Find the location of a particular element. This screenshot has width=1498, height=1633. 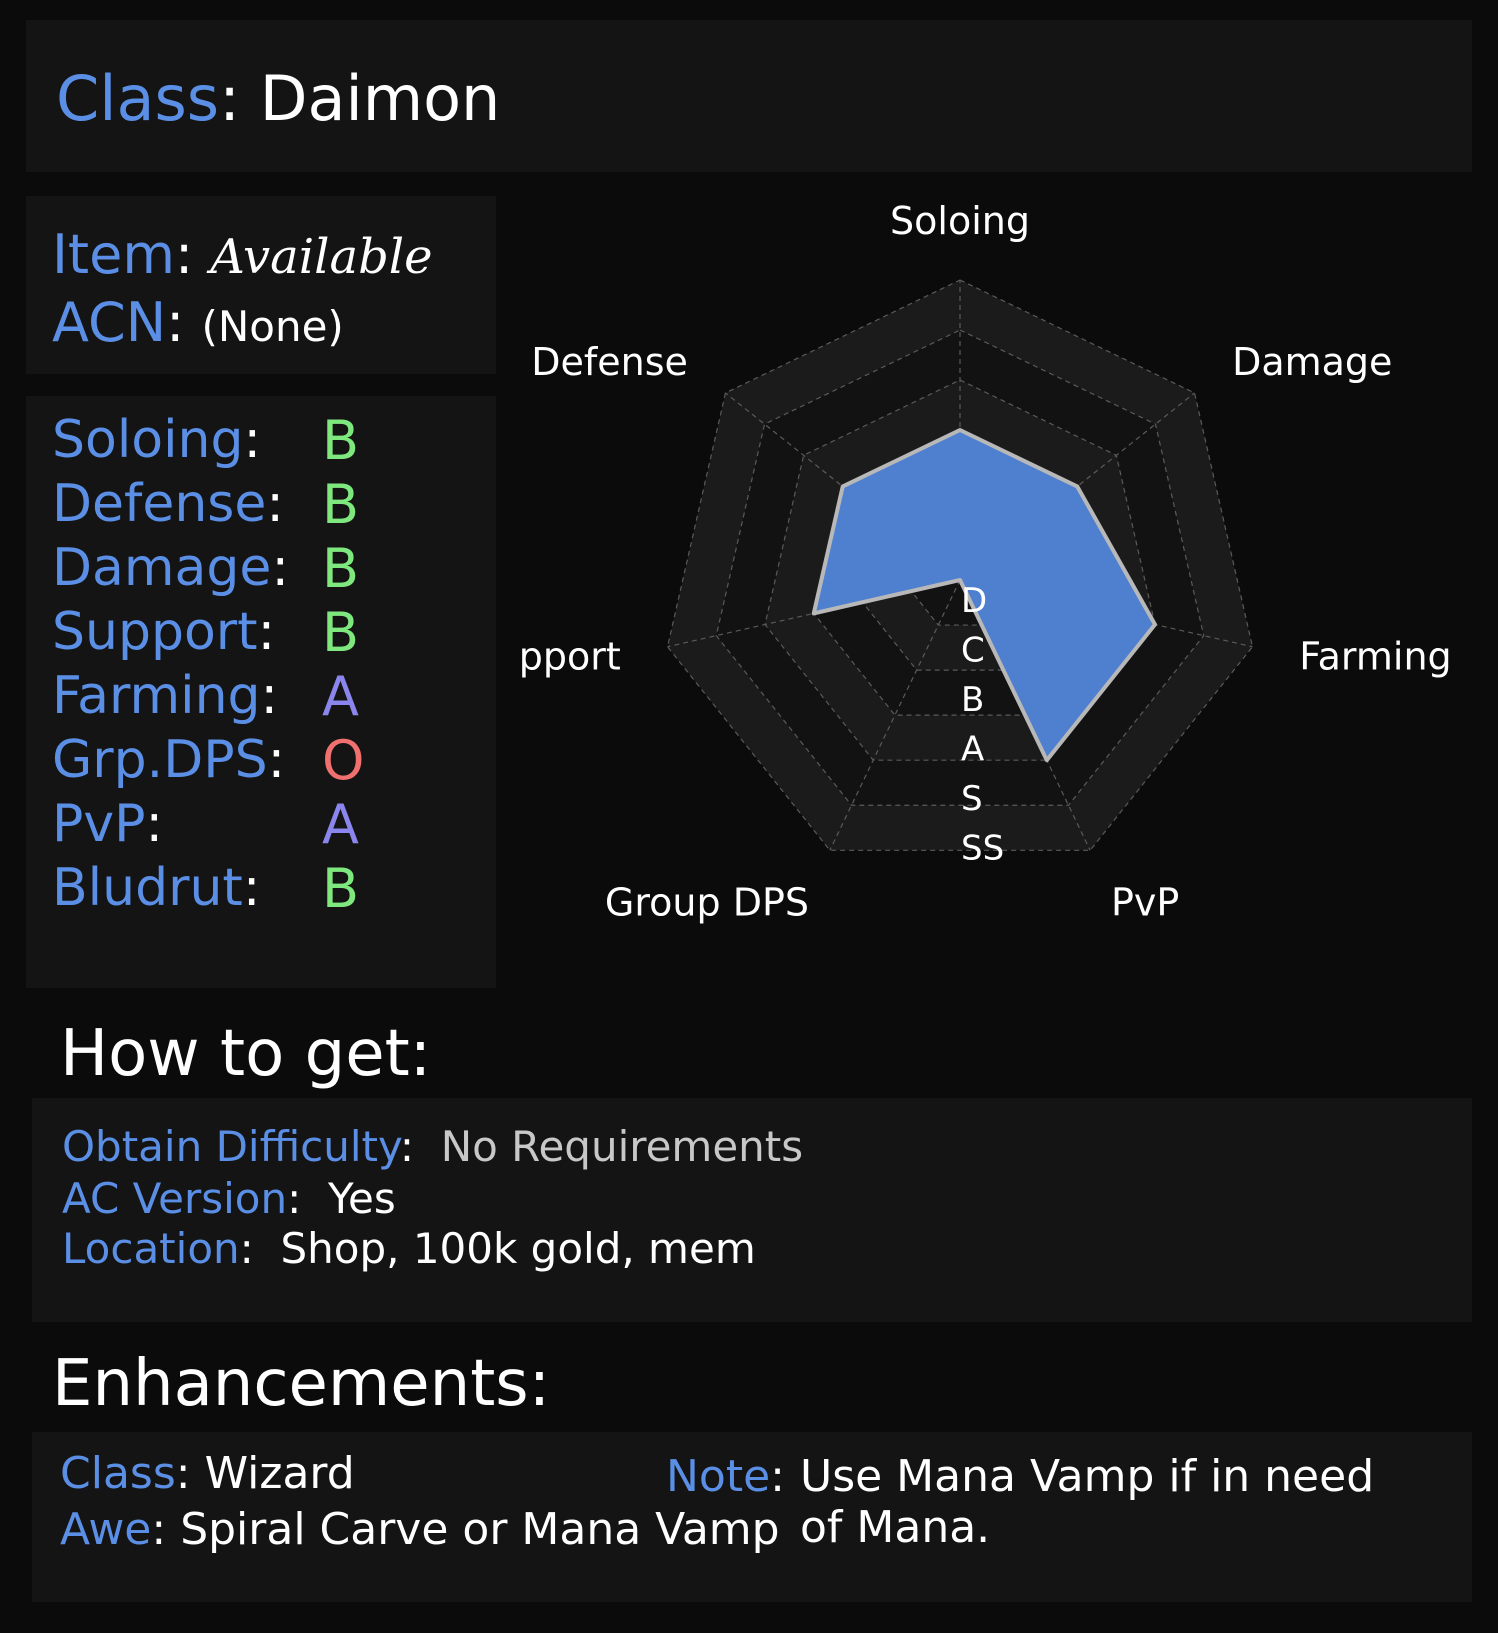

enh-class-row: Class: Wizard is located at coordinates (207, 1473).